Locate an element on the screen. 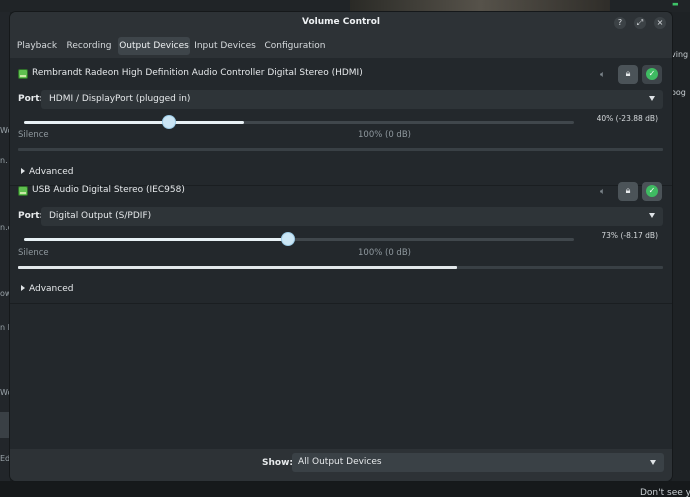 This screenshot has width=690, height=497. background-right-panel is located at coordinates (681, 254).